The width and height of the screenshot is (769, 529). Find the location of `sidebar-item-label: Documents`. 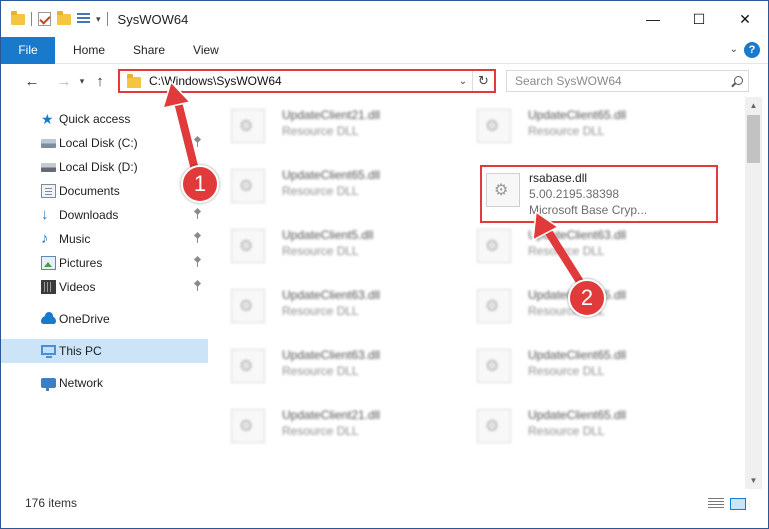

sidebar-item-label: Documents is located at coordinates (89, 191).